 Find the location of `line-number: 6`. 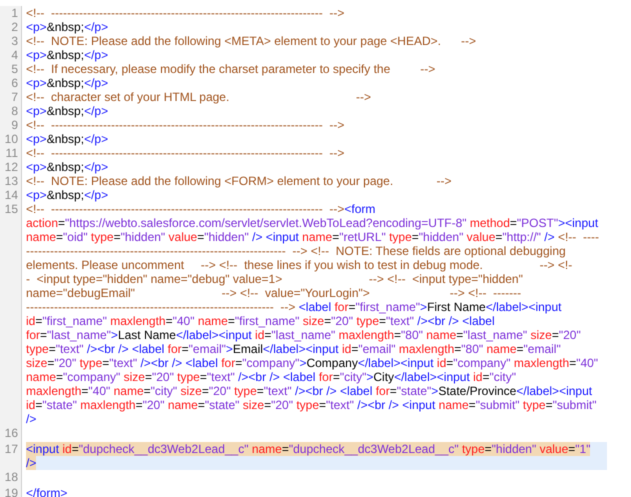

line-number: 6 is located at coordinates (14, 83).